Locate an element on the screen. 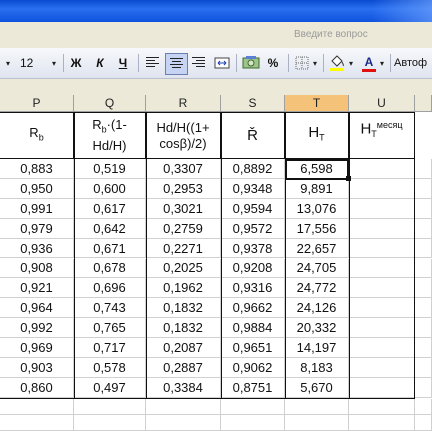  font-size-field: 12 is located at coordinates (35, 63).